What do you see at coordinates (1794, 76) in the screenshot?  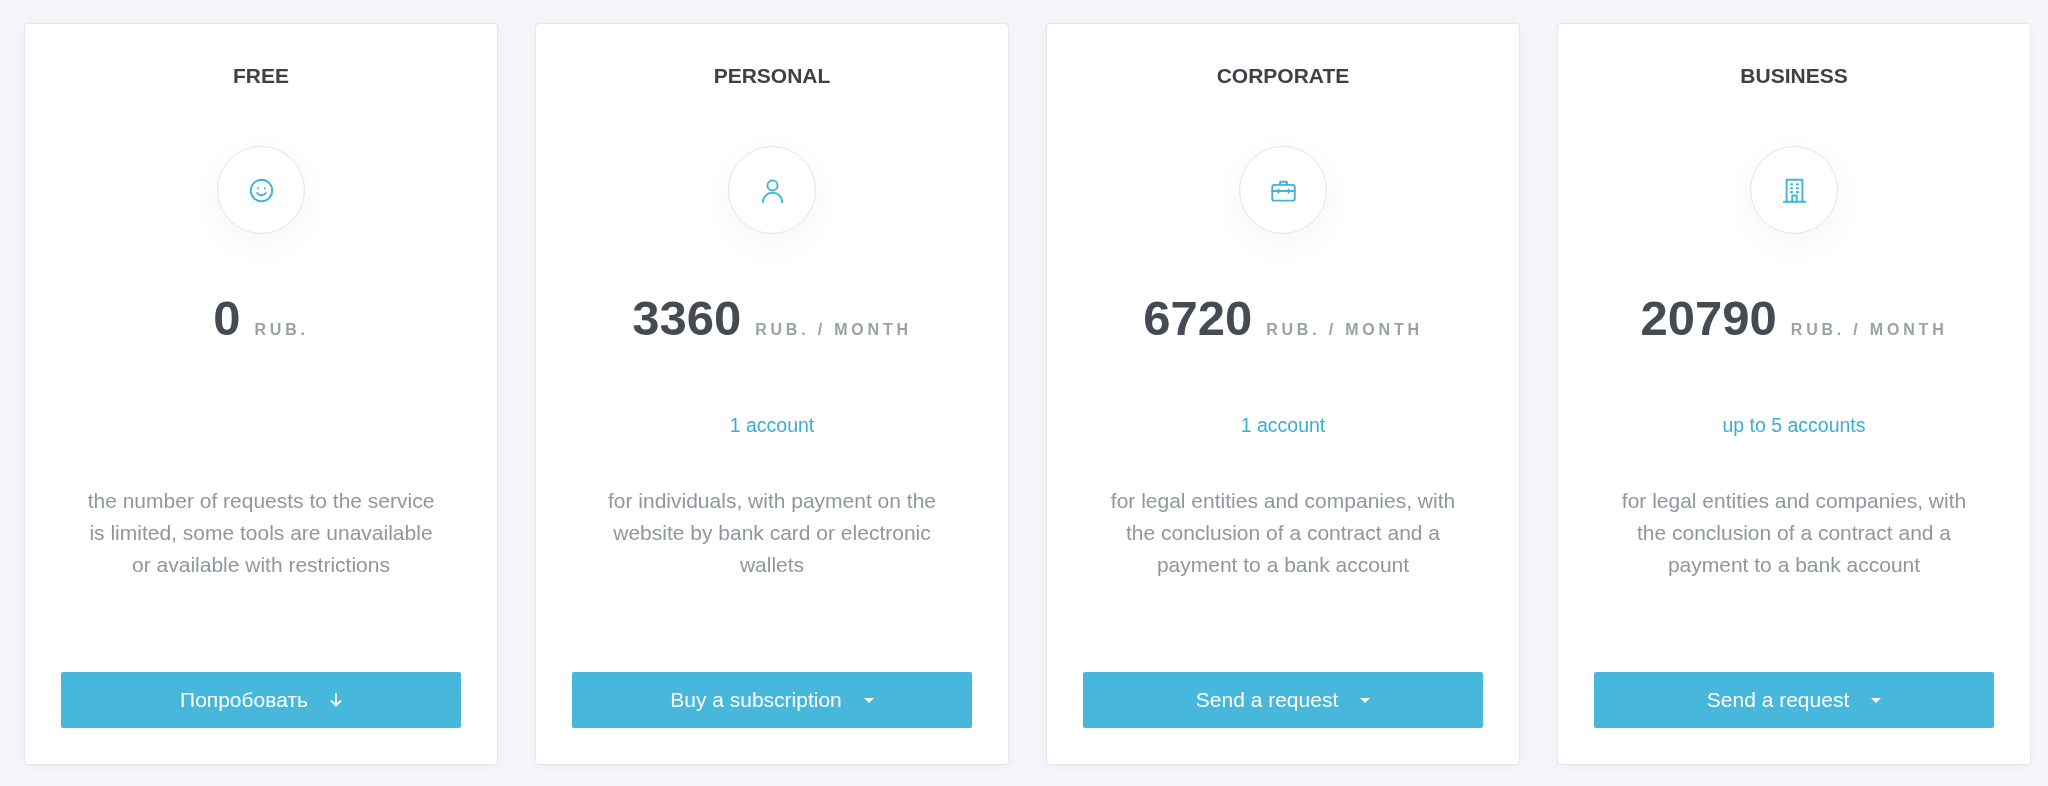 I see `plan-title: BUSINESS` at bounding box center [1794, 76].